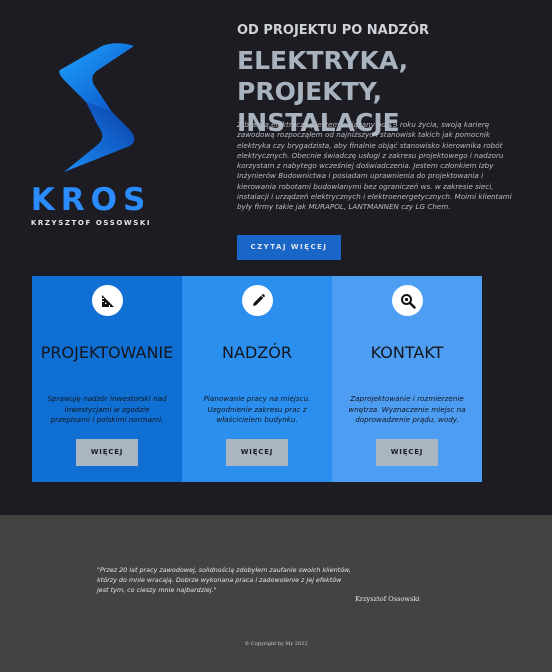 The width and height of the screenshot is (552, 672). Describe the element at coordinates (107, 352) in the screenshot. I see `card-title: PROJEKTOWANIE` at that location.